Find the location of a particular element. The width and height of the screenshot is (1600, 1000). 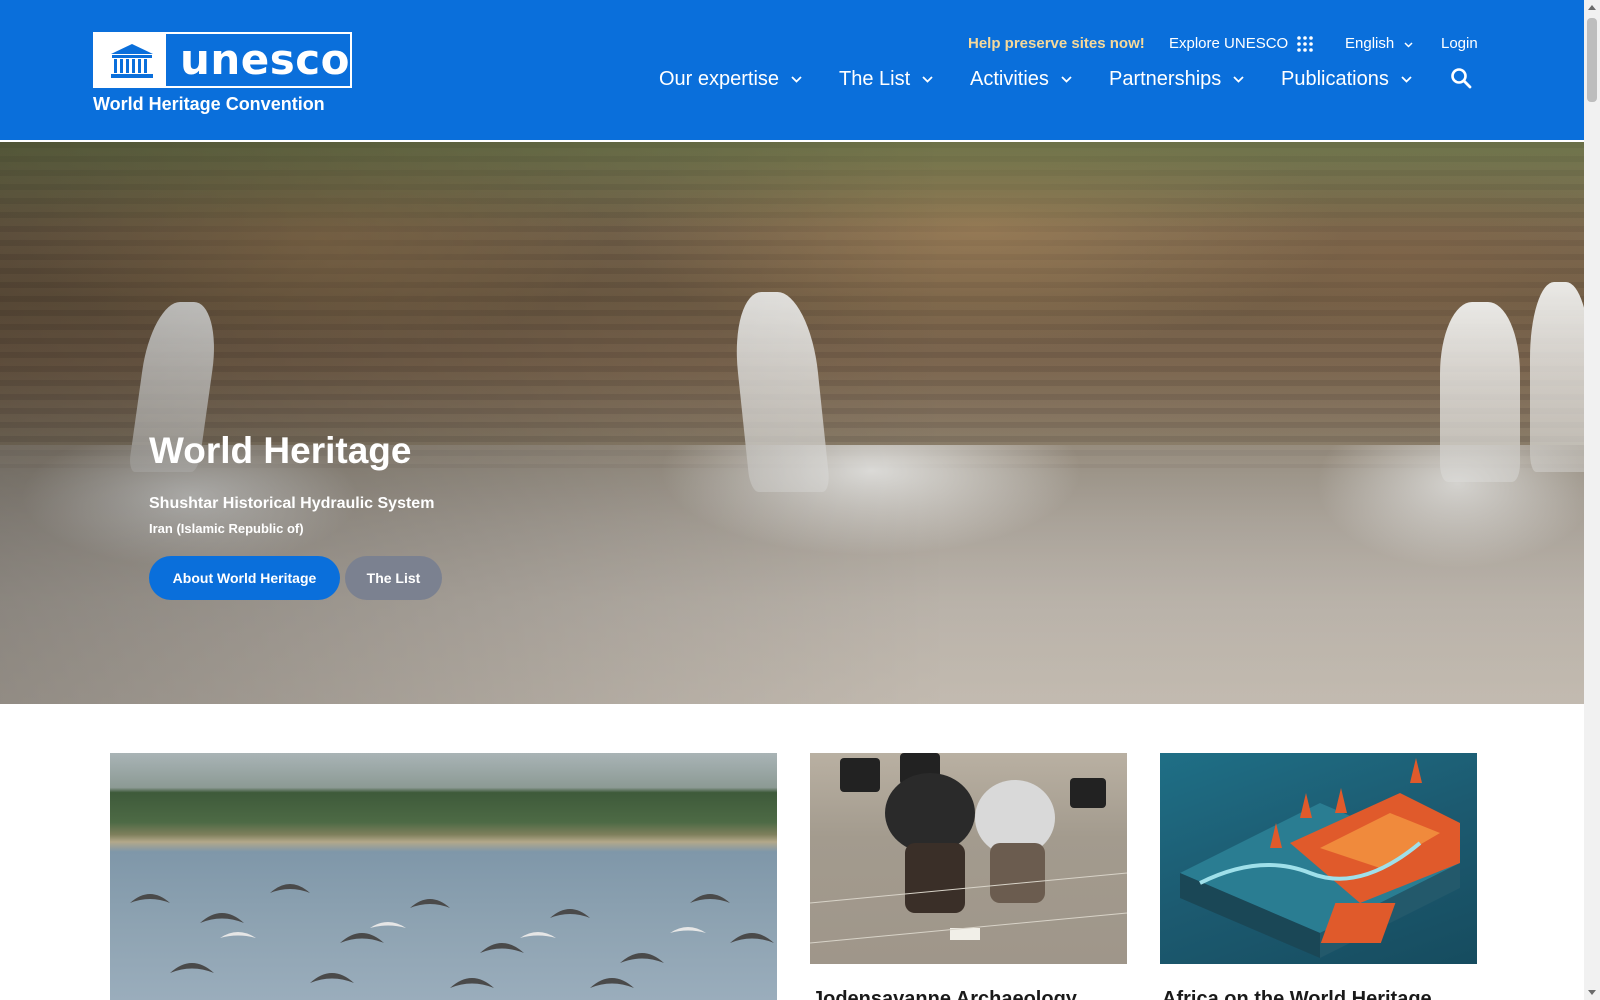

language-selector: English is located at coordinates (1379, 43).